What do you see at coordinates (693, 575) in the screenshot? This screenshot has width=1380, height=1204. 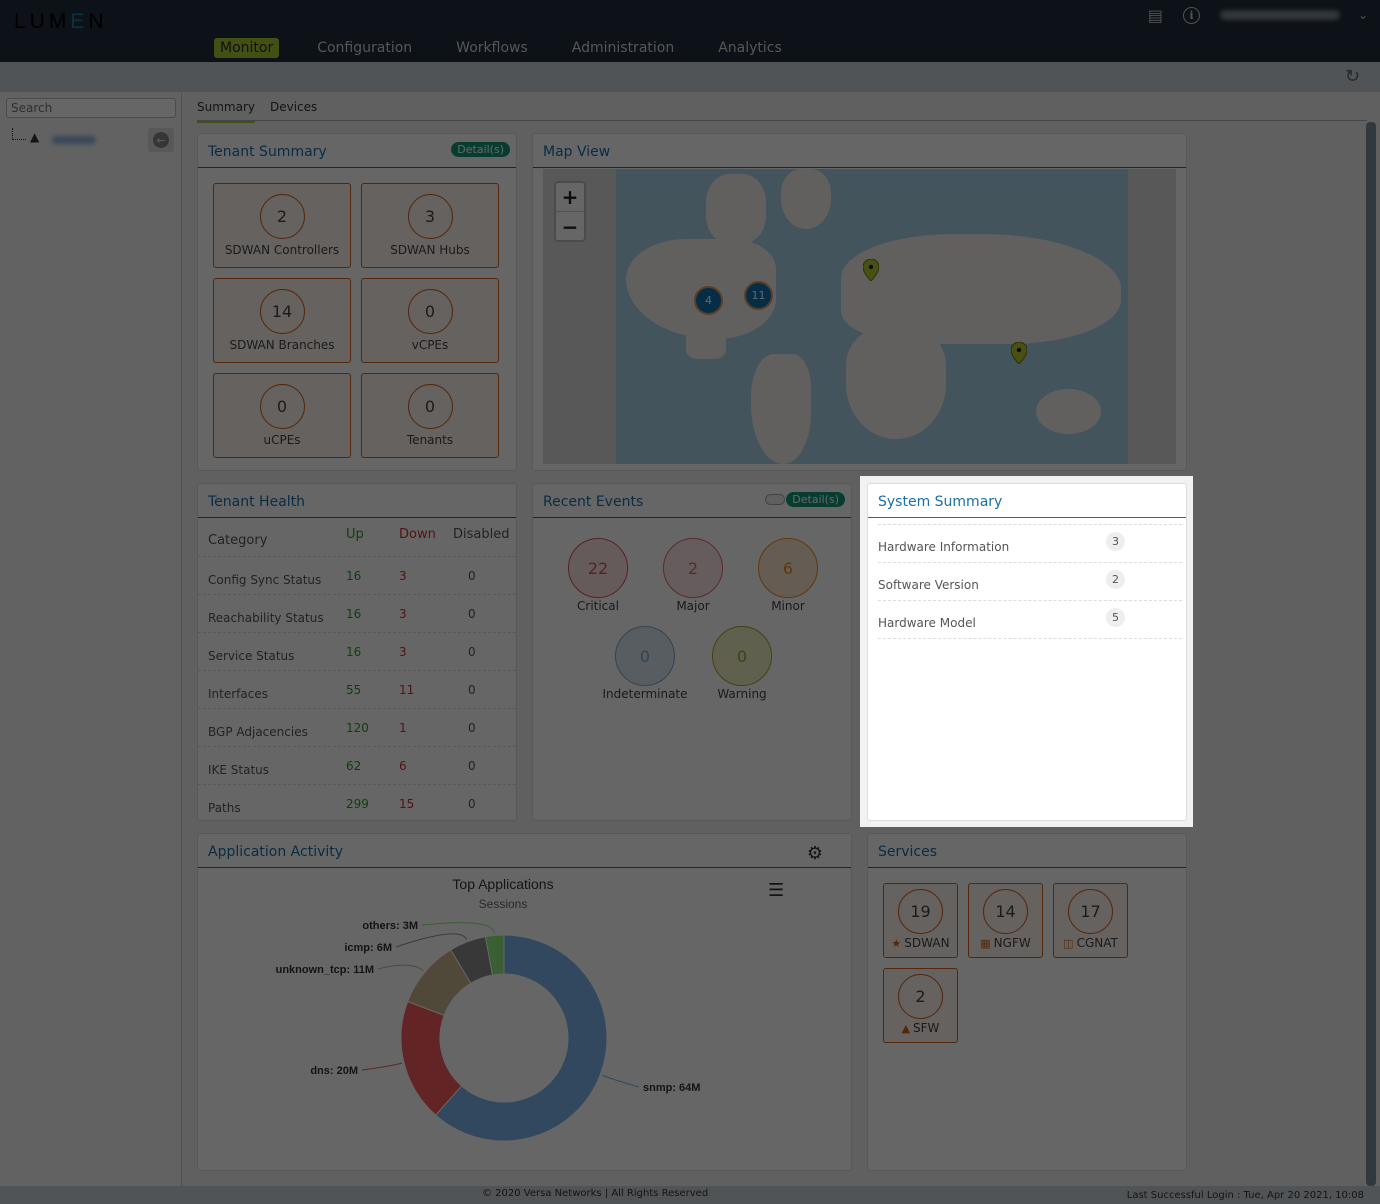 I see `event-major: 2 Major` at bounding box center [693, 575].